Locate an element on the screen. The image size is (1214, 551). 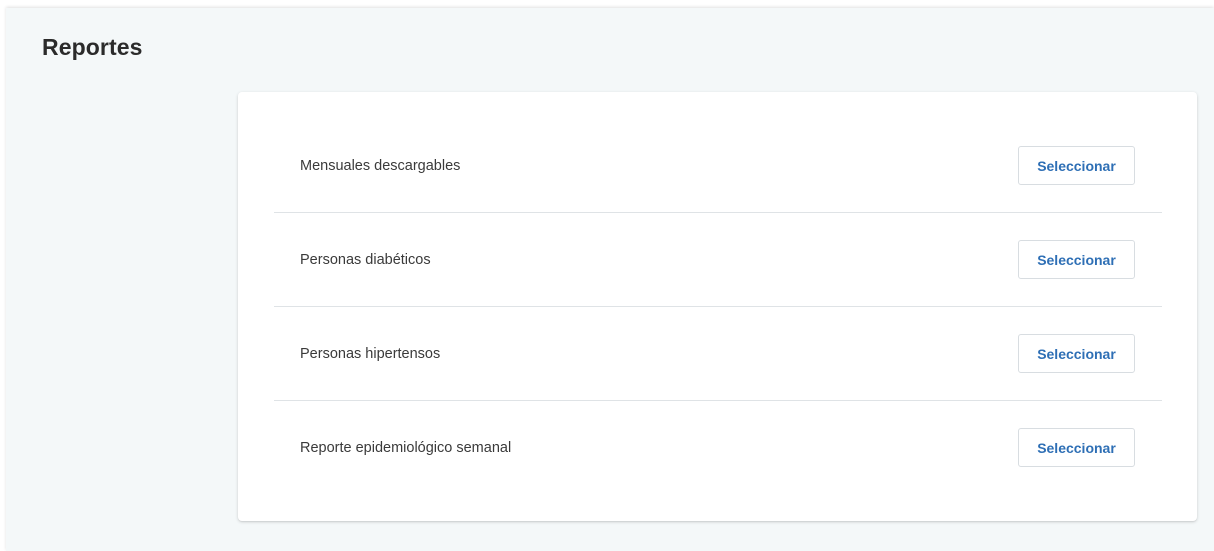
report-row-mensuales: Mensuales descargables Seleccionar is located at coordinates (718, 166).